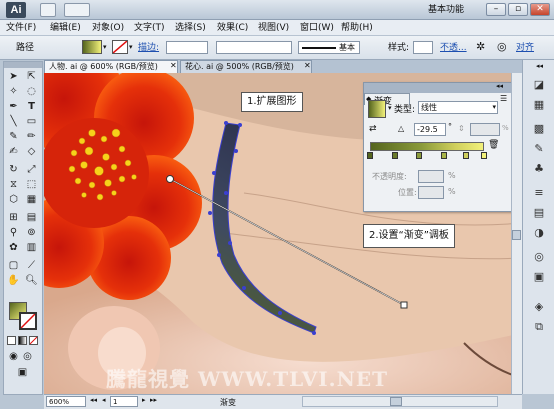  I want to click on gradient-mode-icon, so click(22, 340).